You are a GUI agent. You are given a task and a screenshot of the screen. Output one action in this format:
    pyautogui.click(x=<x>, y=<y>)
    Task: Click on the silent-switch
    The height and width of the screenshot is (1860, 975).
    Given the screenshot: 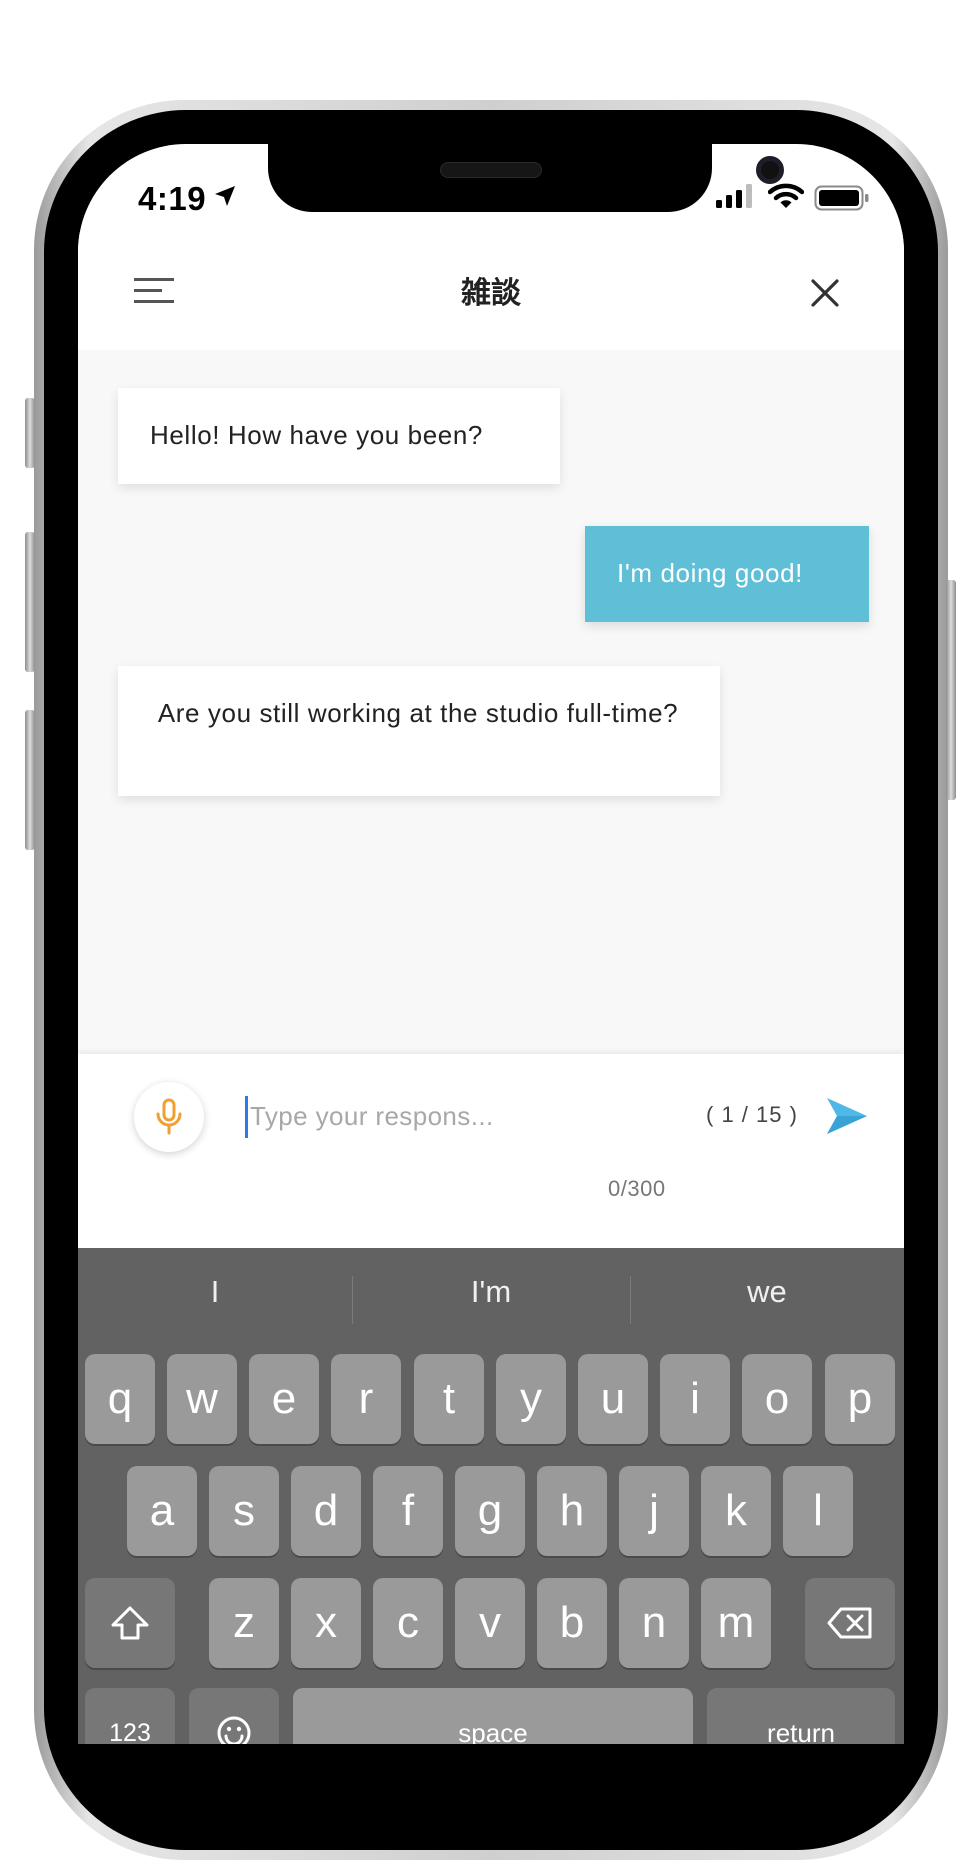 What is the action you would take?
    pyautogui.click(x=30, y=433)
    